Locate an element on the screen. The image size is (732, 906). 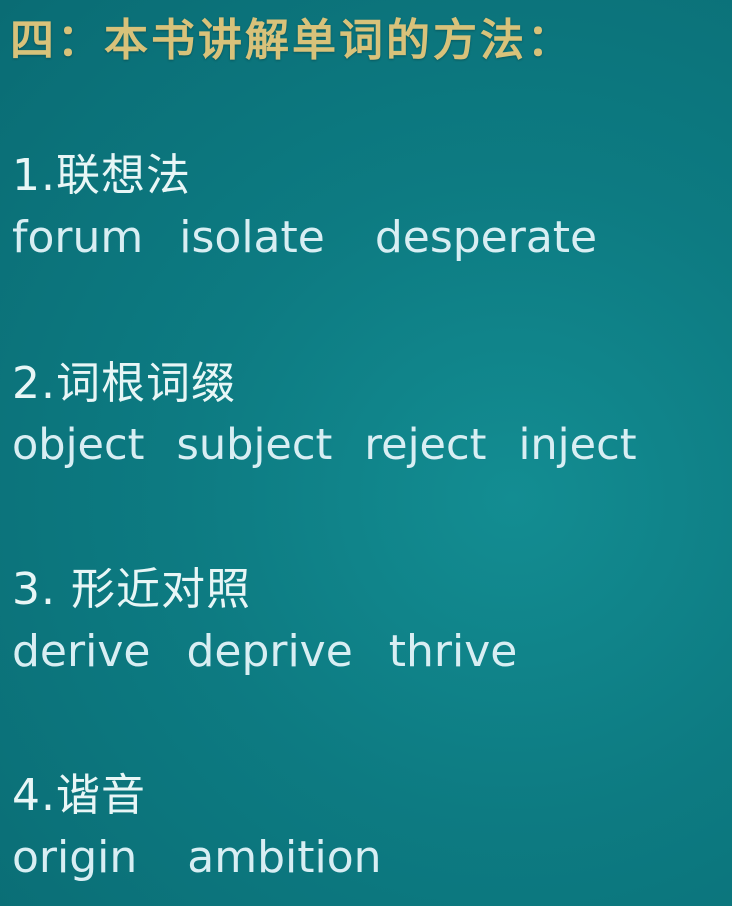
section-heading: 1.联想法 is located at coordinates (101, 175).